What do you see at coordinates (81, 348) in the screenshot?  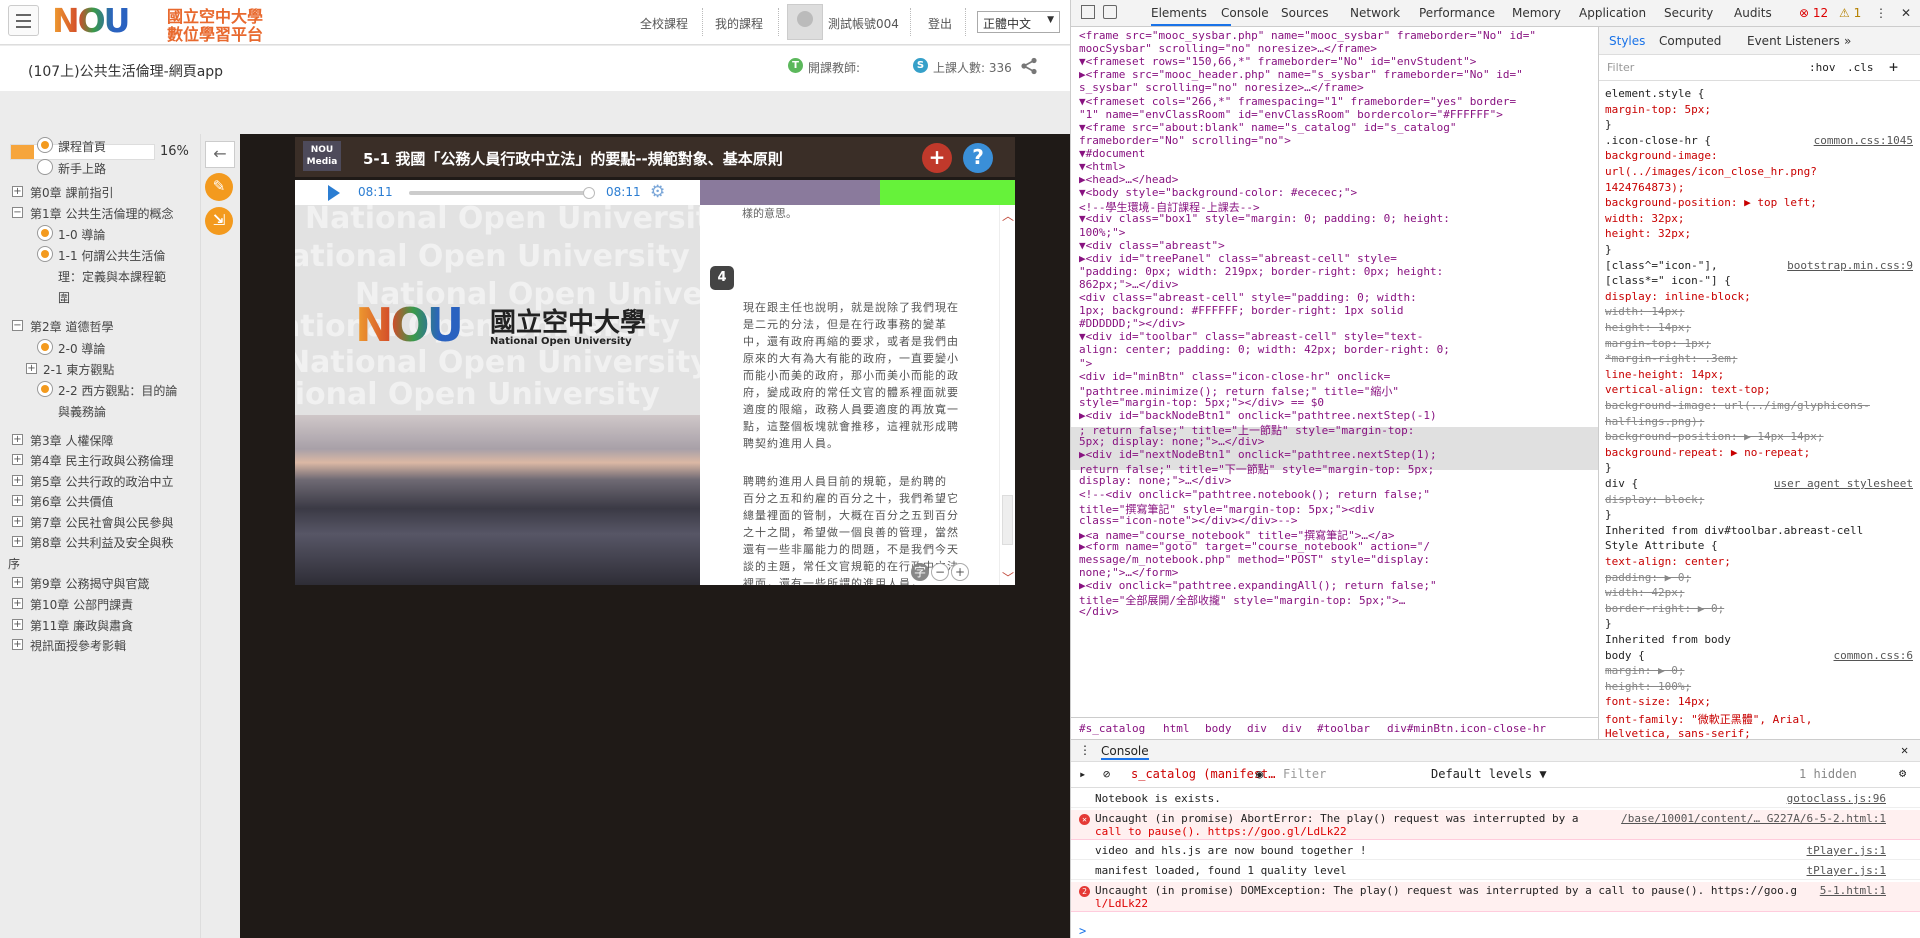 I see `tree-item-label: 2-0 導論` at bounding box center [81, 348].